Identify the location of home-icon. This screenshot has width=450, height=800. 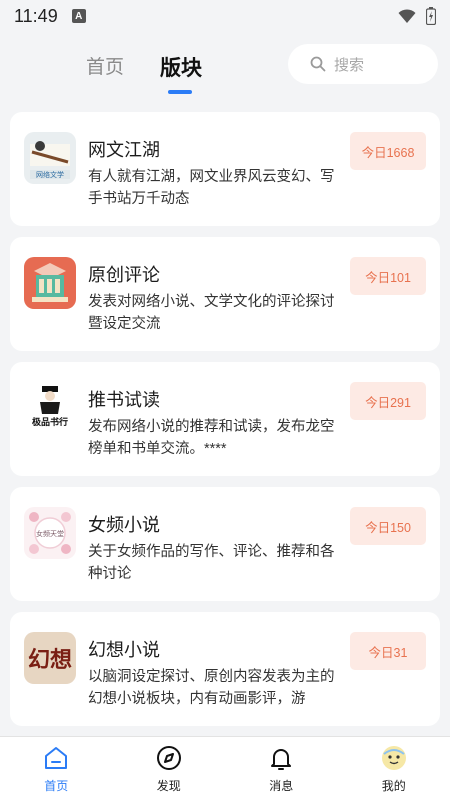
(56, 758).